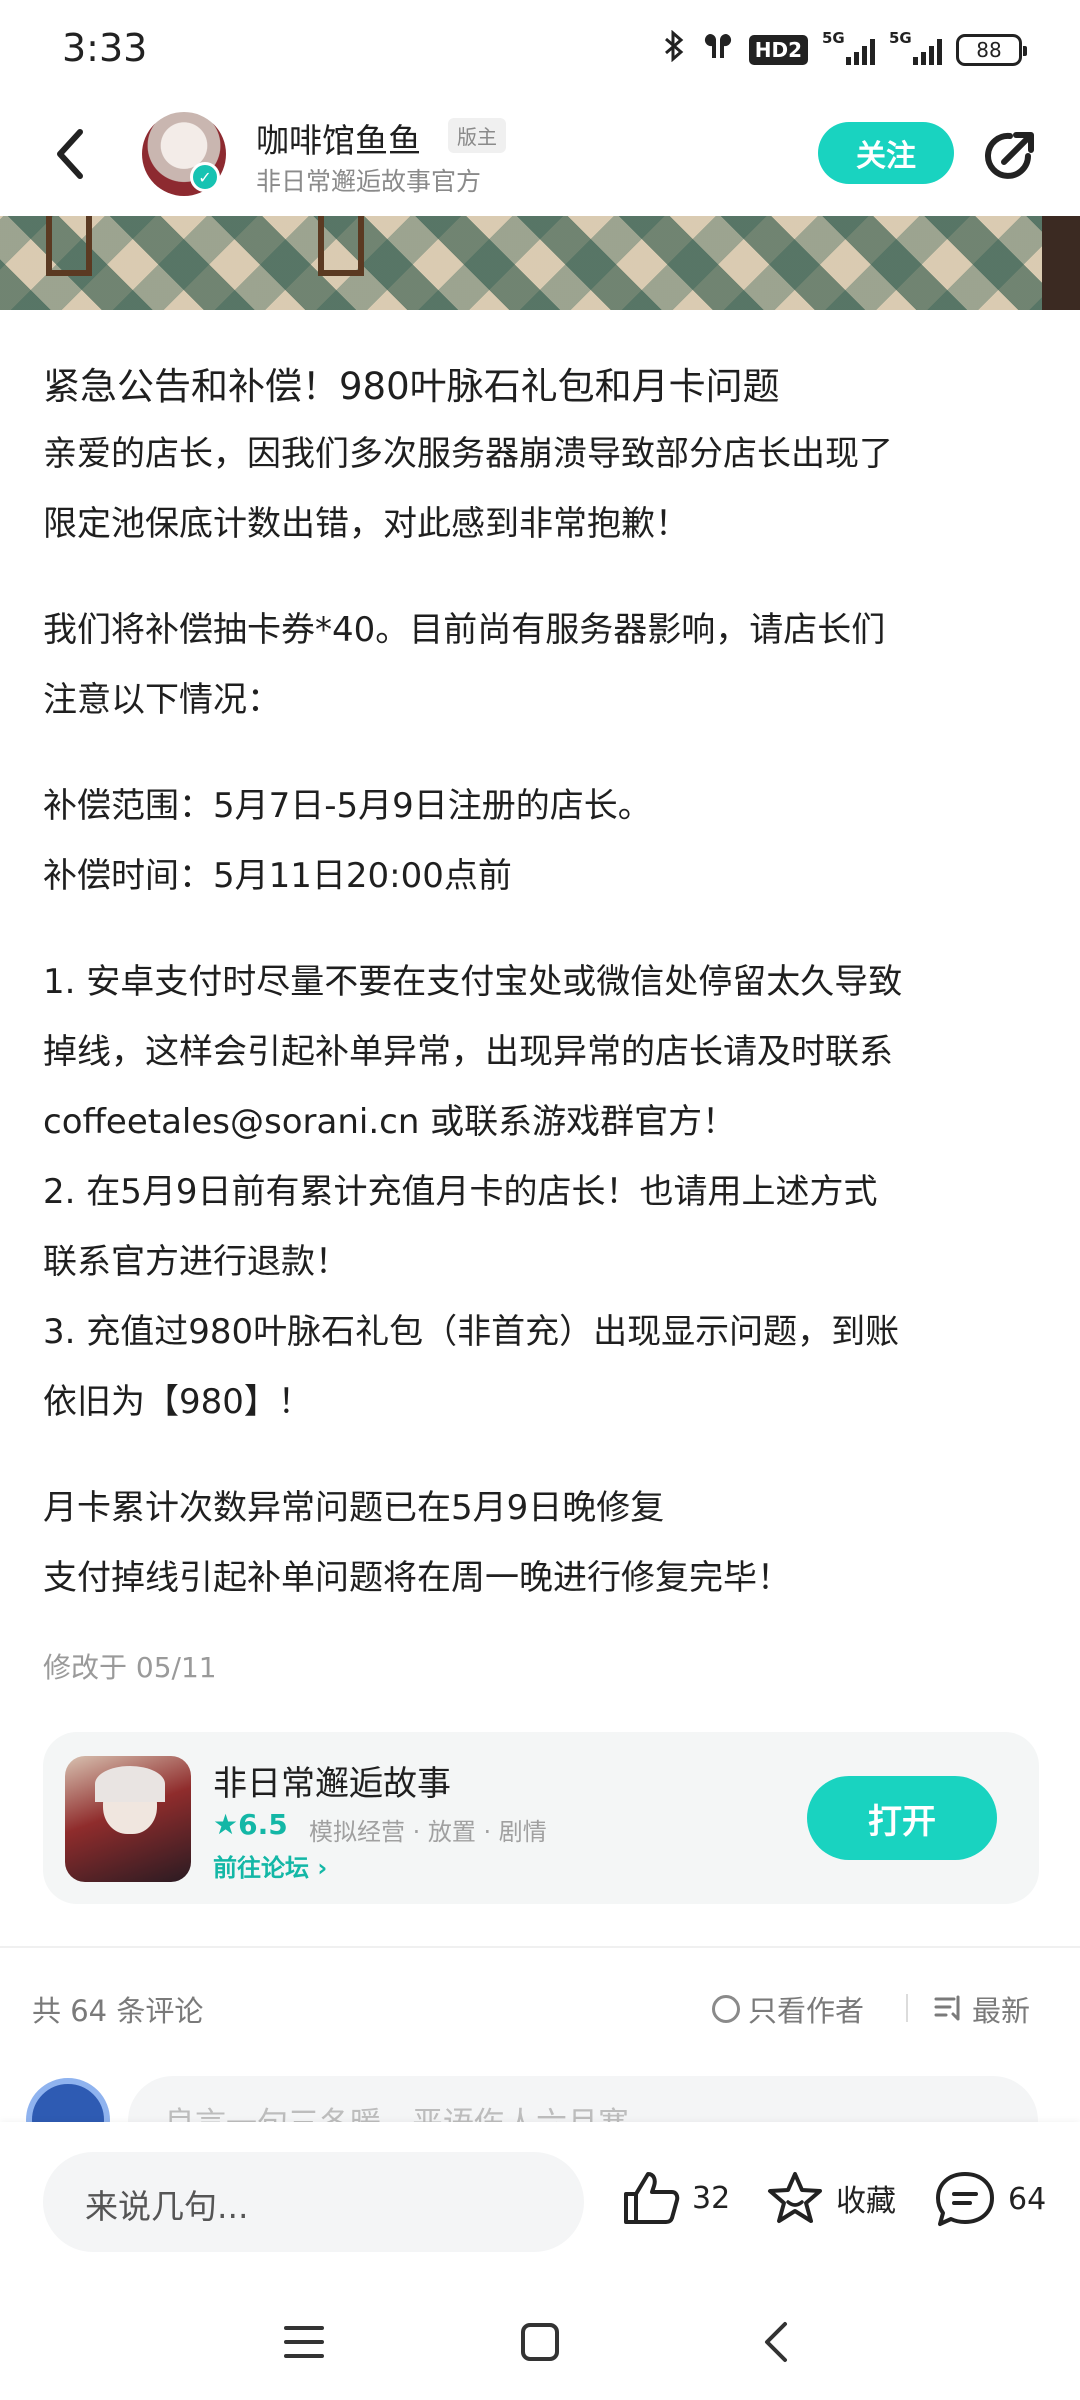 The image size is (1080, 2400). I want to click on forum-link: 前往论坛 ›, so click(270, 1865).